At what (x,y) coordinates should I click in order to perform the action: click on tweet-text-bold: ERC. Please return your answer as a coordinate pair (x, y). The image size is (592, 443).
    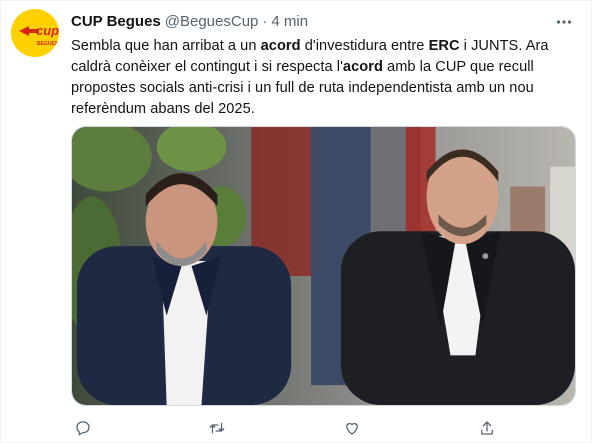
    Looking at the image, I should click on (444, 46).